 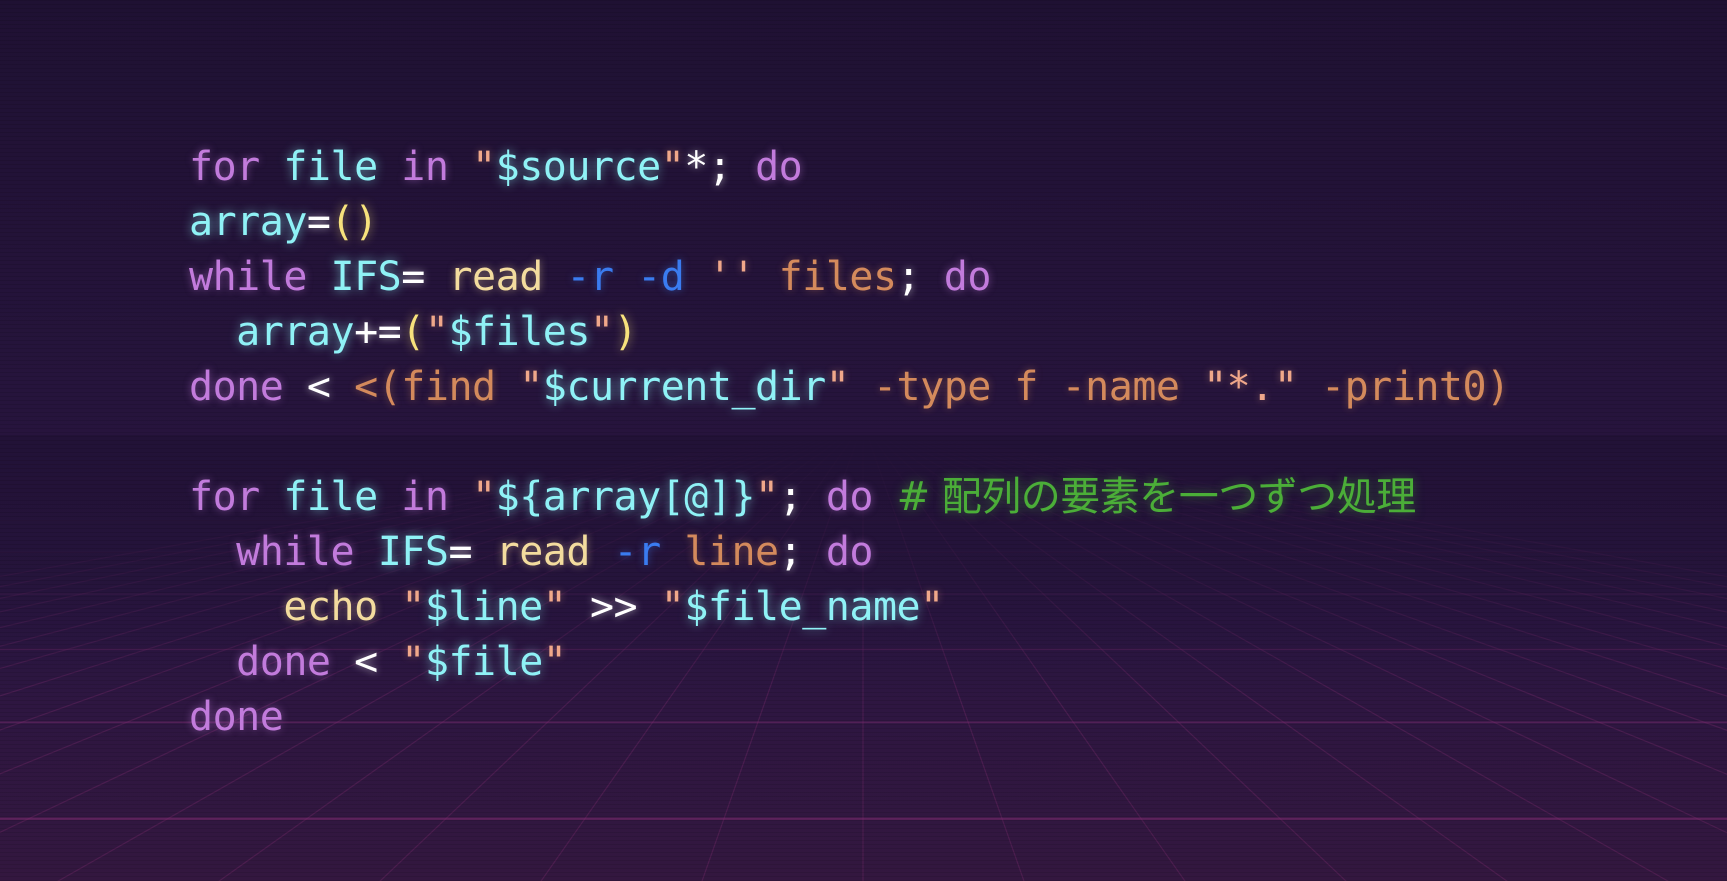 What do you see at coordinates (1156, 497) in the screenshot?
I see `code-comment: # 配列の要素を一つずつ処理` at bounding box center [1156, 497].